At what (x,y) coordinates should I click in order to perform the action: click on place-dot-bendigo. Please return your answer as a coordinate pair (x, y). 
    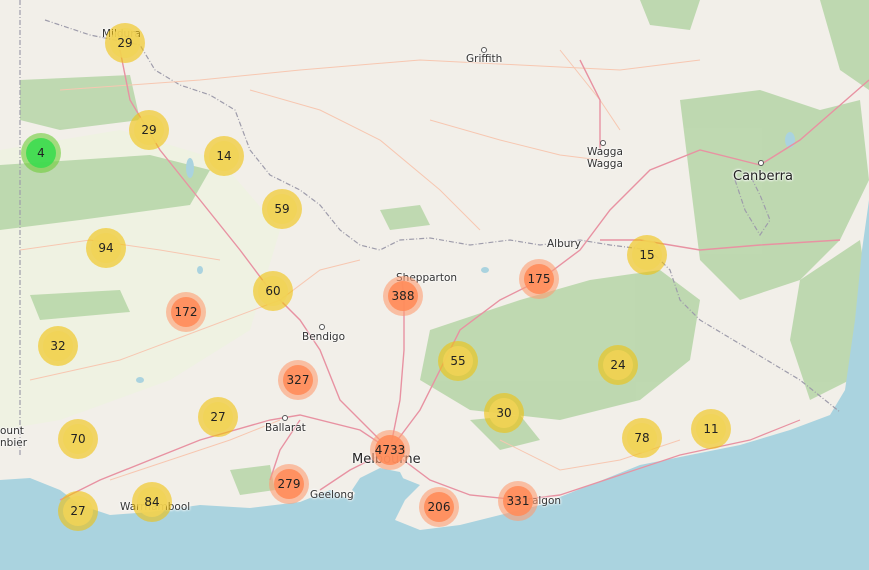
    Looking at the image, I should click on (322, 327).